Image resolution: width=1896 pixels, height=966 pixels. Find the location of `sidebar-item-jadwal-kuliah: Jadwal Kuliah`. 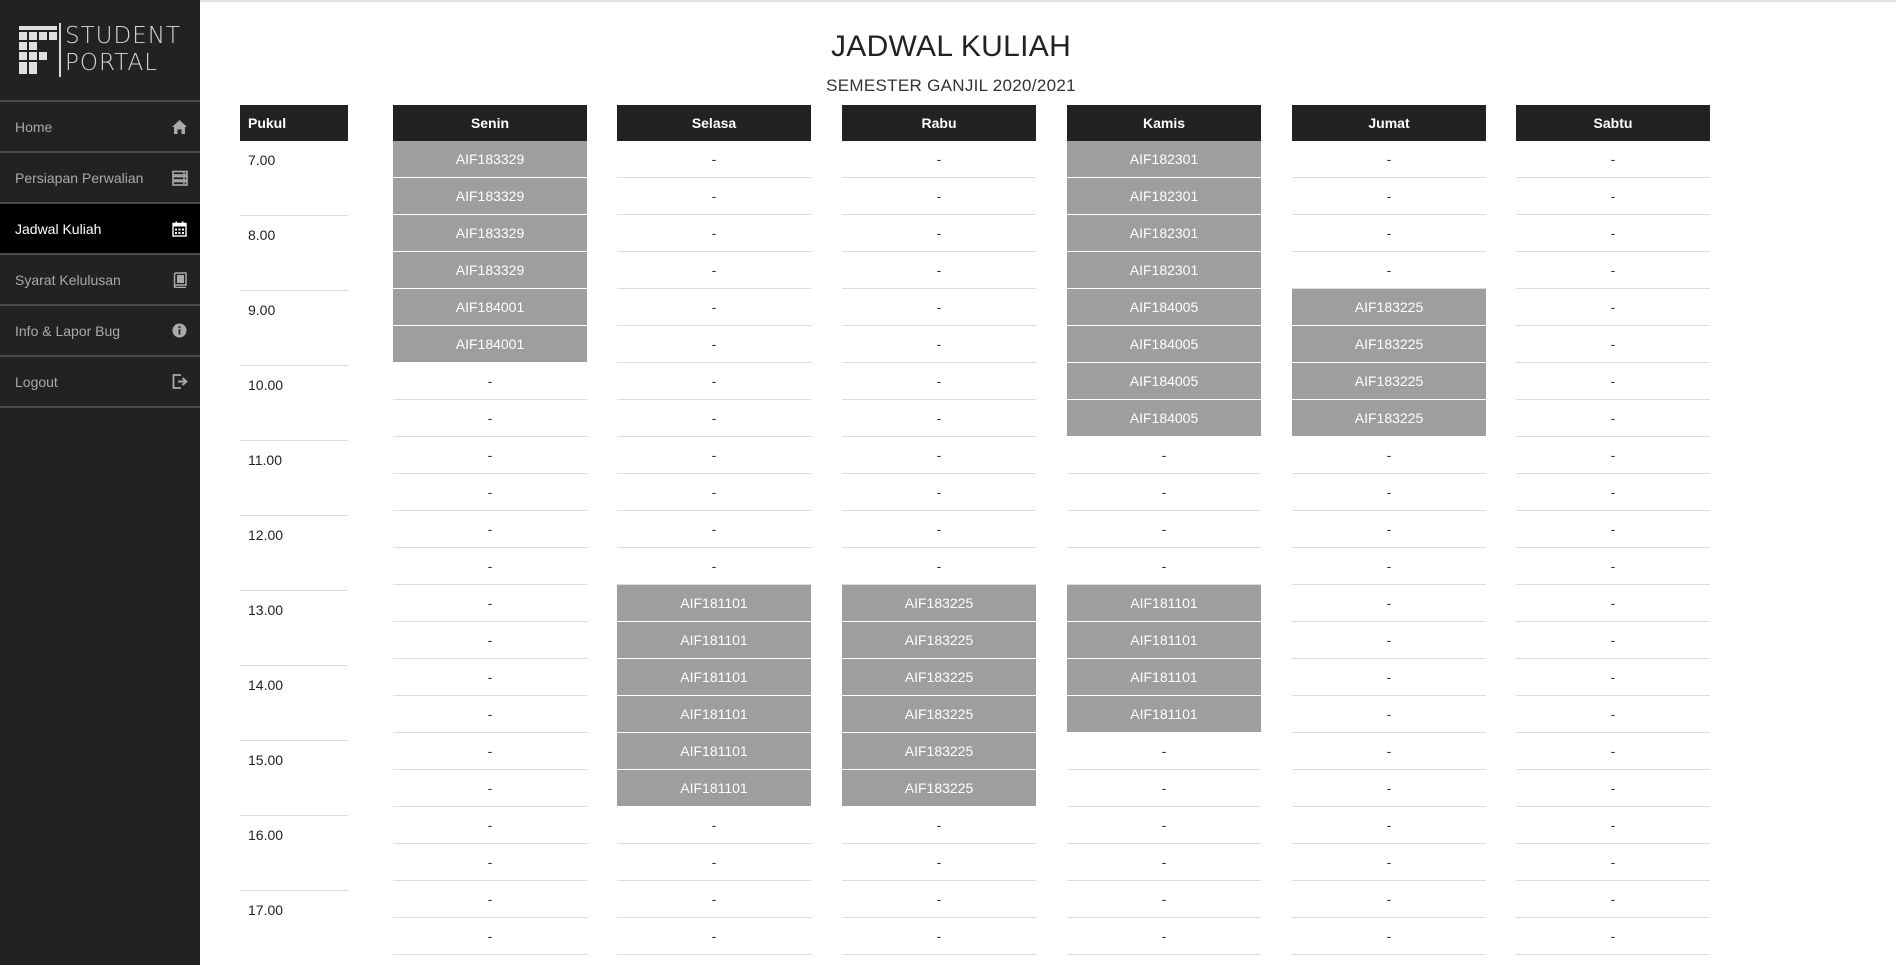

sidebar-item-jadwal-kuliah: Jadwal Kuliah is located at coordinates (100, 229).